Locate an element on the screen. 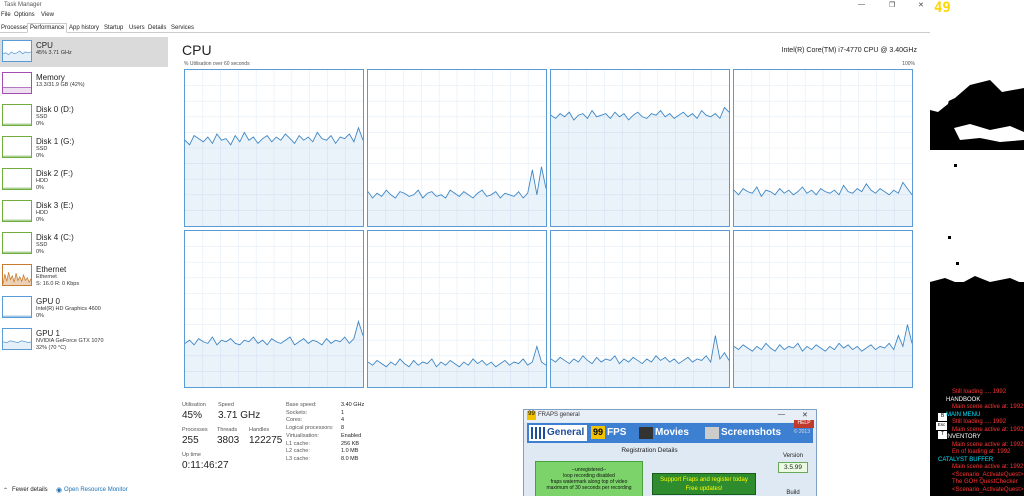 The height and width of the screenshot is (496, 1024). sidebar-item-detail: 32% (70 °C) is located at coordinates (51, 348).